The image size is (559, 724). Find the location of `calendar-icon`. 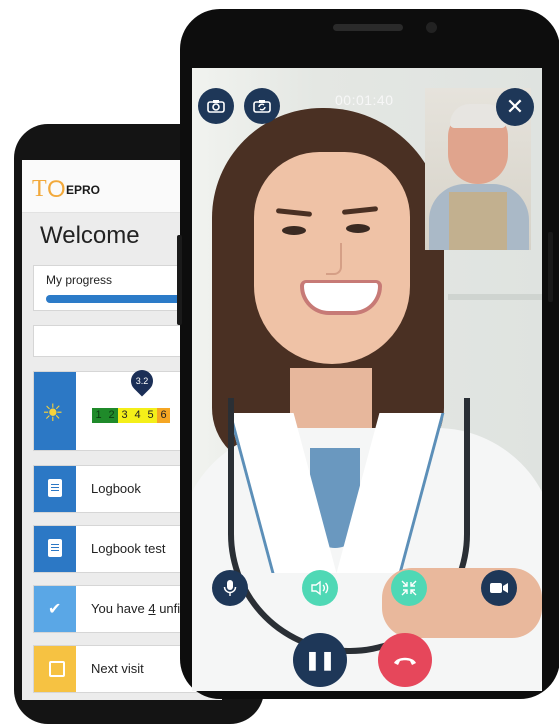

calendar-icon is located at coordinates (57, 669).